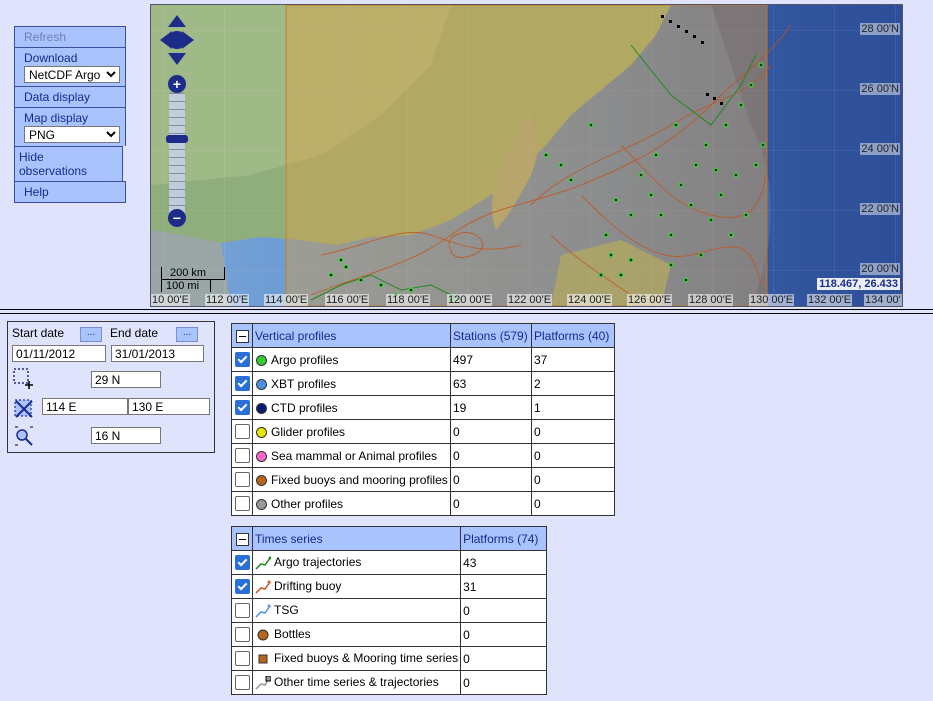 The width and height of the screenshot is (933, 701). Describe the element at coordinates (530, 300) in the screenshot. I see `lon-label: 122 00'E` at that location.